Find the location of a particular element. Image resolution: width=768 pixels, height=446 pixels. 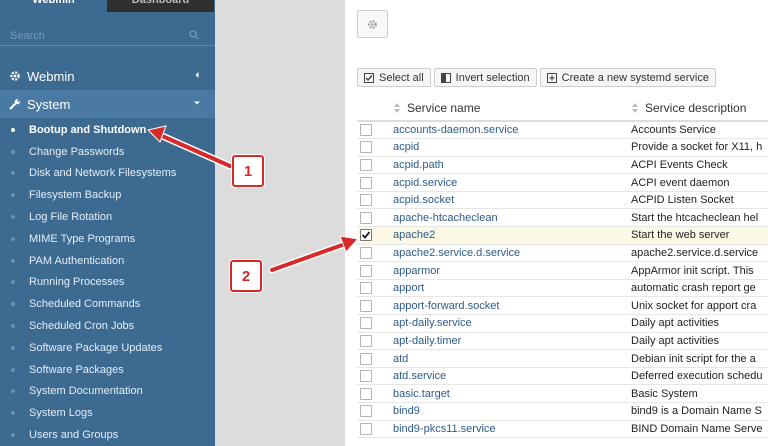

service-link: apache2.service.d.service is located at coordinates (456, 253).